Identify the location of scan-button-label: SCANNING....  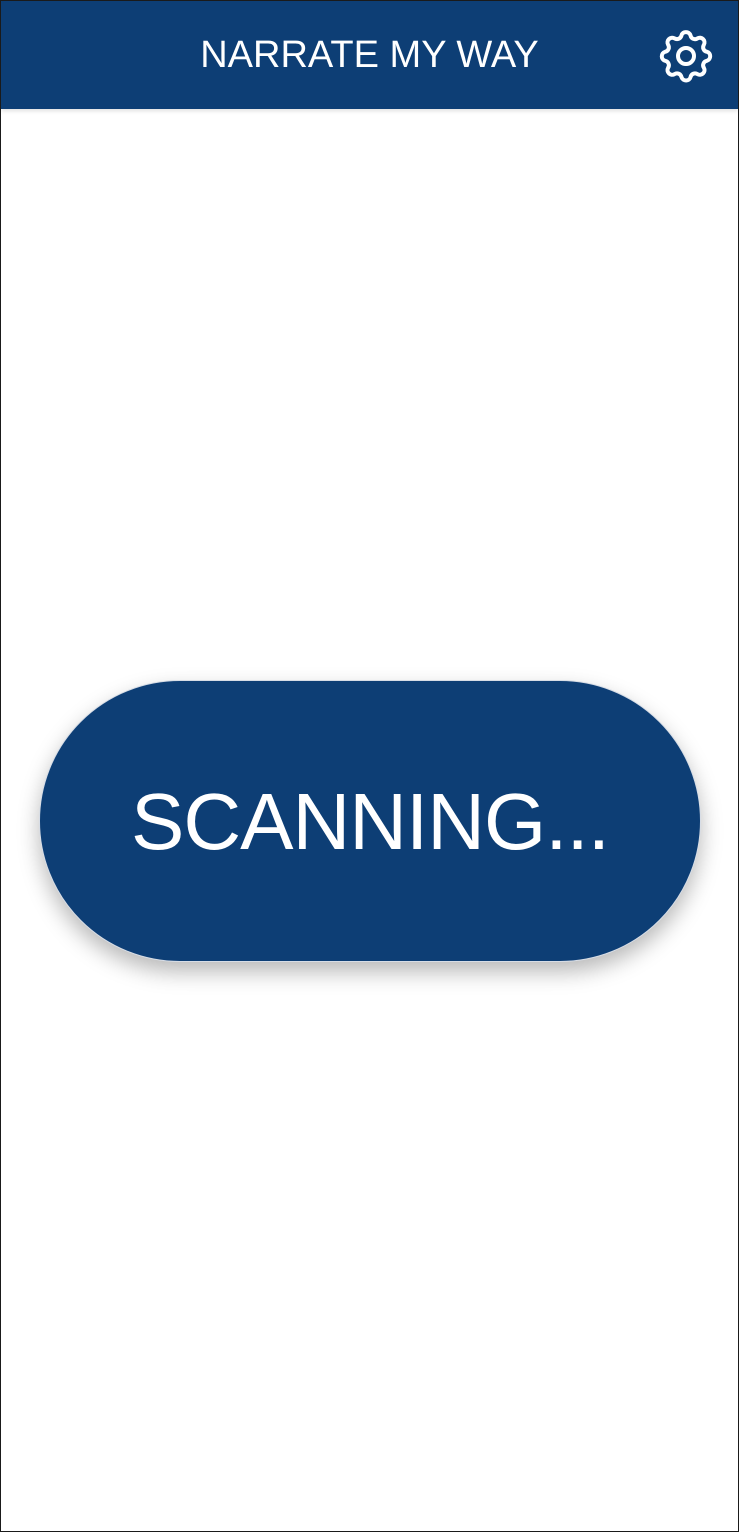
(370, 821).